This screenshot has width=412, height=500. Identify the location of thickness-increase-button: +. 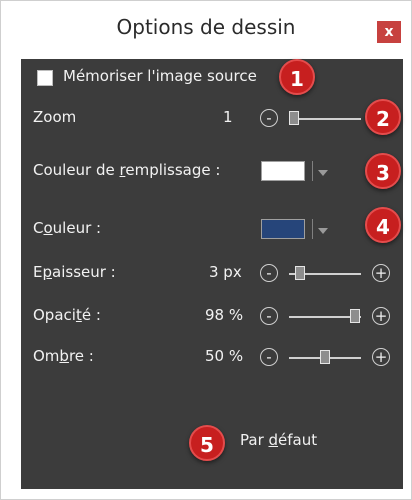
(381, 273).